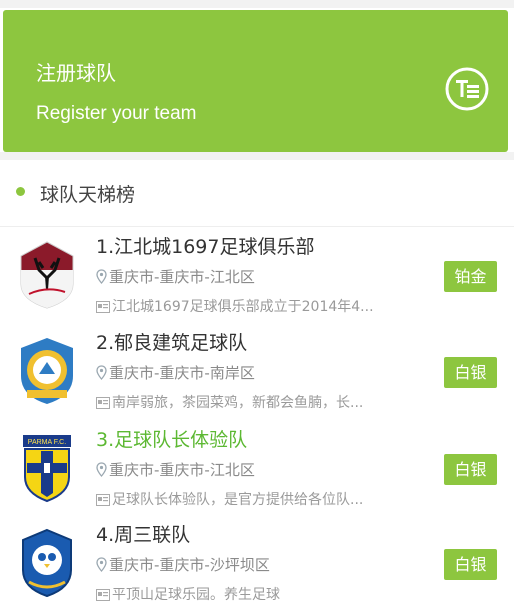  I want to click on bullet-dot-icon, so click(20, 191).